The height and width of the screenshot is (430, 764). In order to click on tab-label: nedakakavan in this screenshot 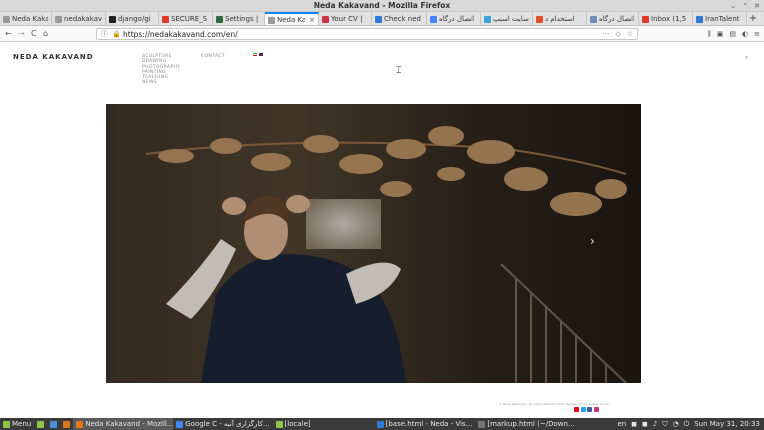, I will do `click(83, 19)`.